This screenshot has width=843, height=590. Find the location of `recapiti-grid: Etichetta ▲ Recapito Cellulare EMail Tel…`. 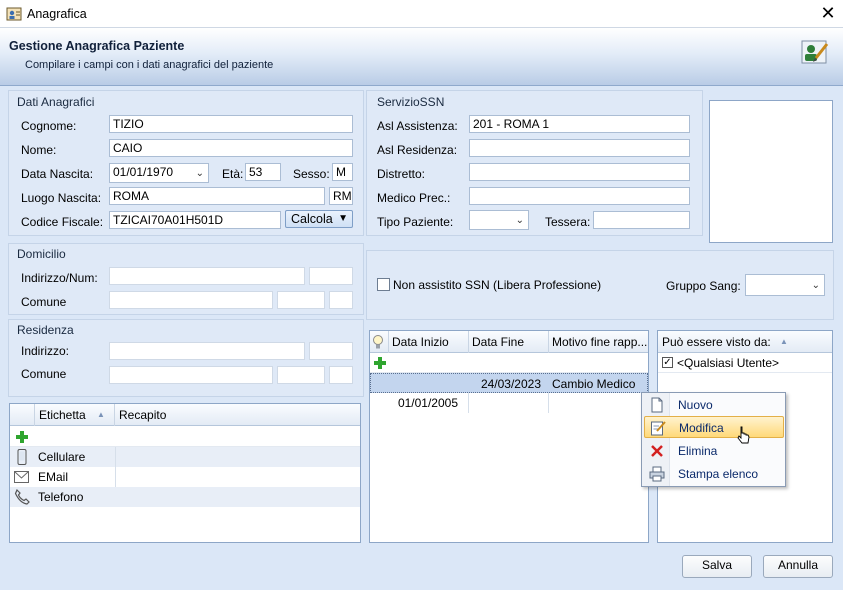

recapiti-grid: Etichetta ▲ Recapito Cellulare EMail Tel… is located at coordinates (185, 473).